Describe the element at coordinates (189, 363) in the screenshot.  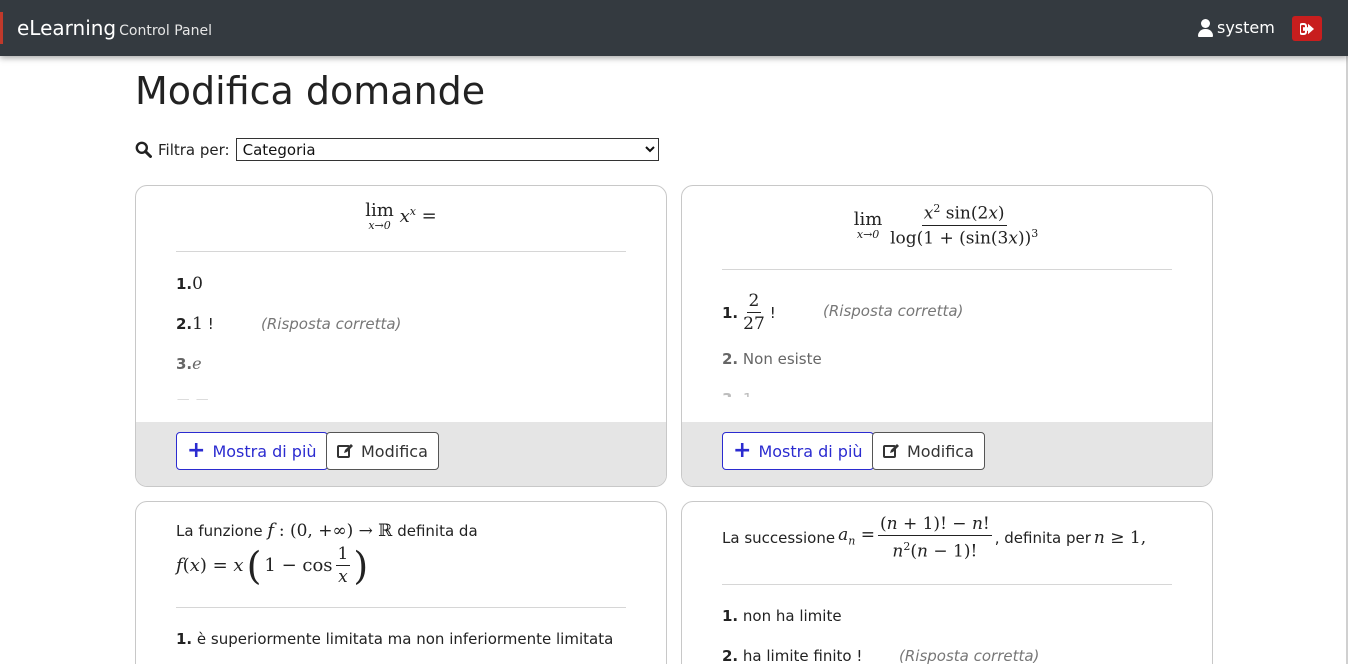
I see `answer-item: 3.e` at that location.